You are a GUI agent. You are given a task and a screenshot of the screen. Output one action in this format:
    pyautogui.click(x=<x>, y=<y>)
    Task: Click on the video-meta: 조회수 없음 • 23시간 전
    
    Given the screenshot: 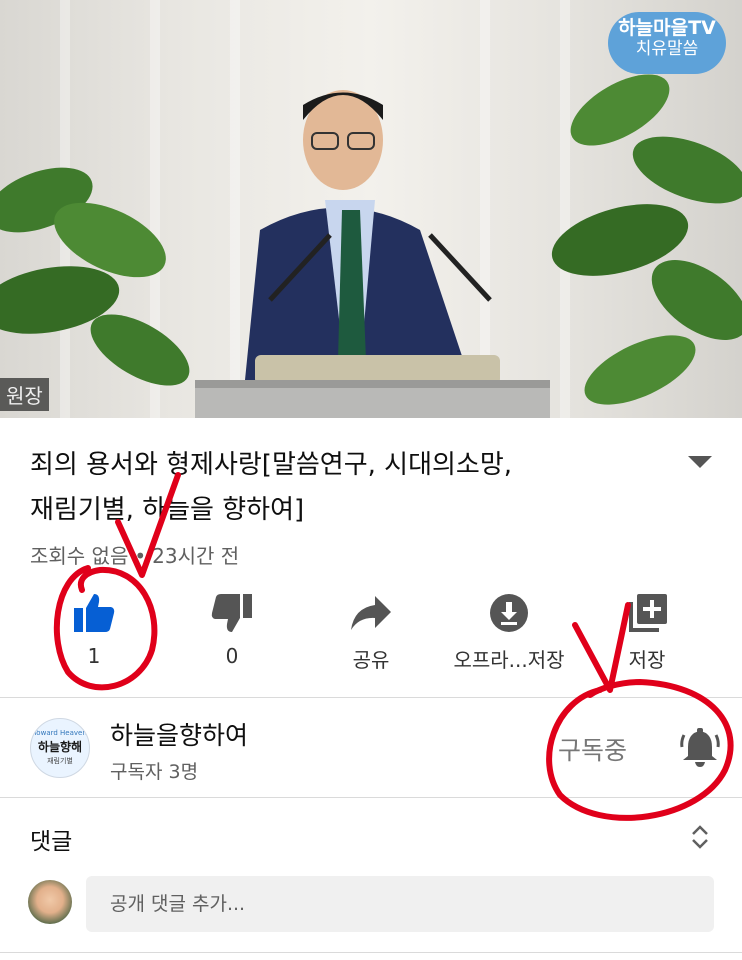 What is the action you would take?
    pyautogui.click(x=134, y=554)
    